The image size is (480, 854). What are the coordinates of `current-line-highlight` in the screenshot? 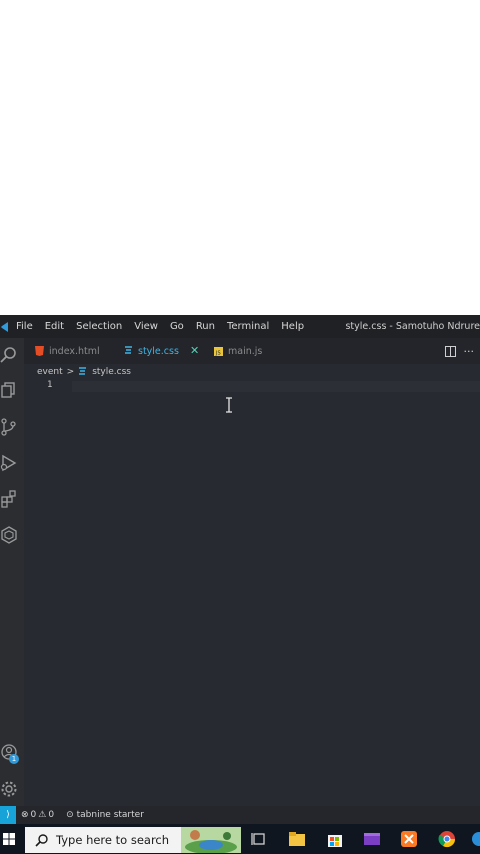 It's located at (276, 386).